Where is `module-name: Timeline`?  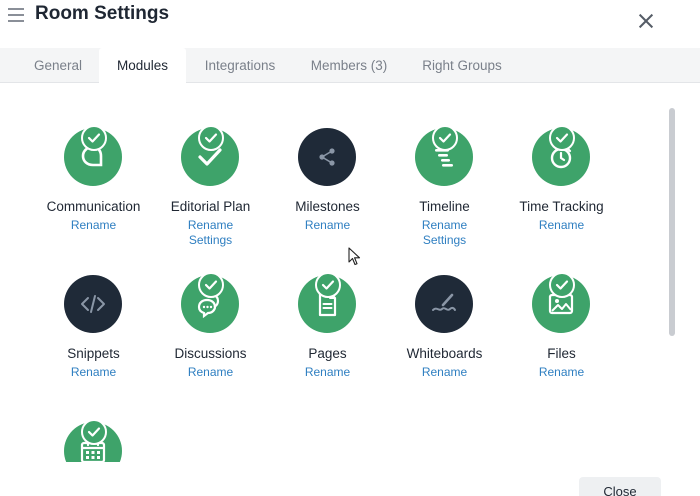 module-name: Timeline is located at coordinates (444, 206).